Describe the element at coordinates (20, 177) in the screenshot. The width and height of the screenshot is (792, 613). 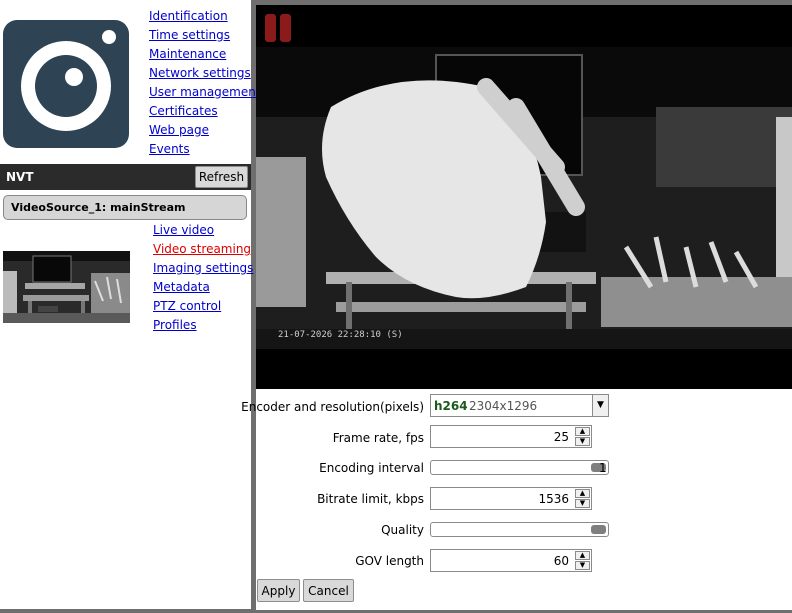
I see `device-title: NVT` at that location.